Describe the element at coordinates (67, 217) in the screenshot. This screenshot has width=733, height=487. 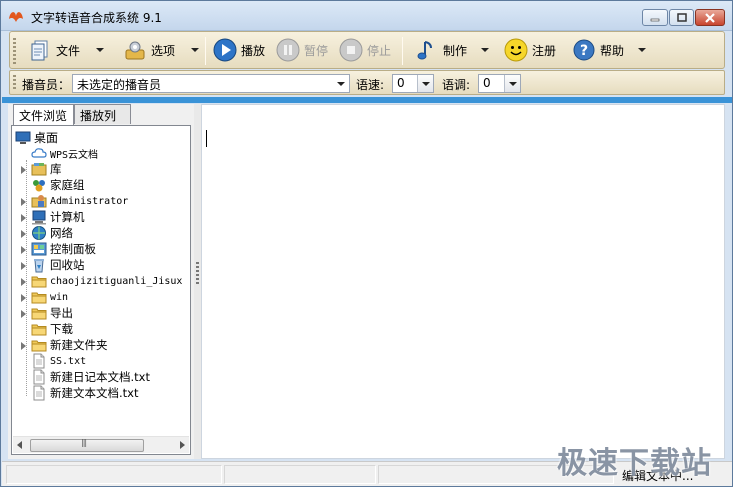
I see `tree-item-label: 计算机` at that location.